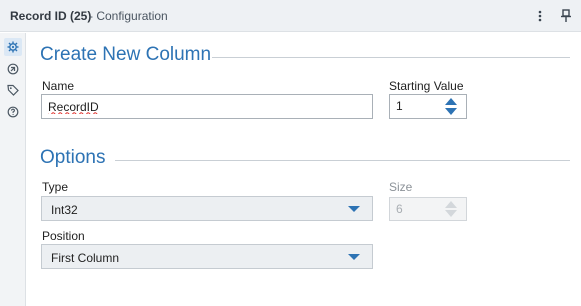 The height and width of the screenshot is (306, 581). What do you see at coordinates (540, 16) in the screenshot?
I see `vertical-ellipsis-icon` at bounding box center [540, 16].